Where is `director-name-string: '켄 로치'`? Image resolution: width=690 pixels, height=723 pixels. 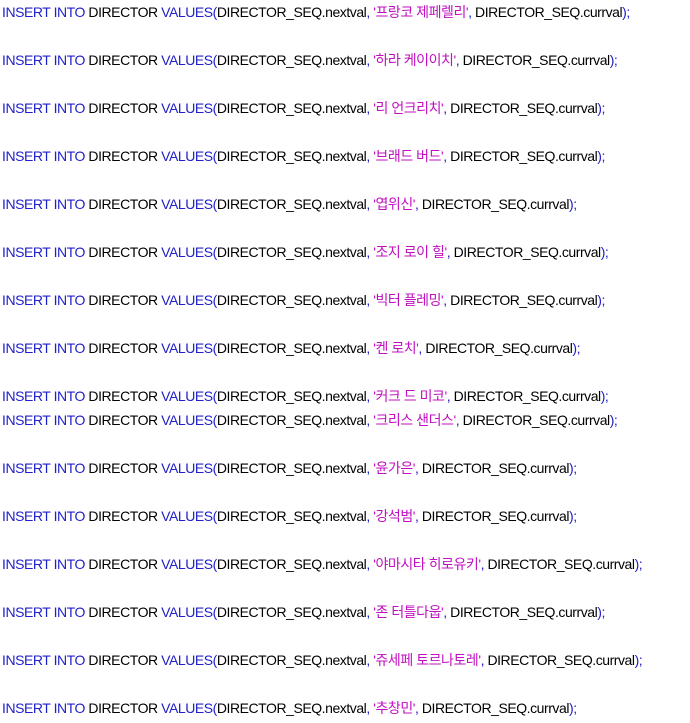
director-name-string: '켄 로치' is located at coordinates (396, 348).